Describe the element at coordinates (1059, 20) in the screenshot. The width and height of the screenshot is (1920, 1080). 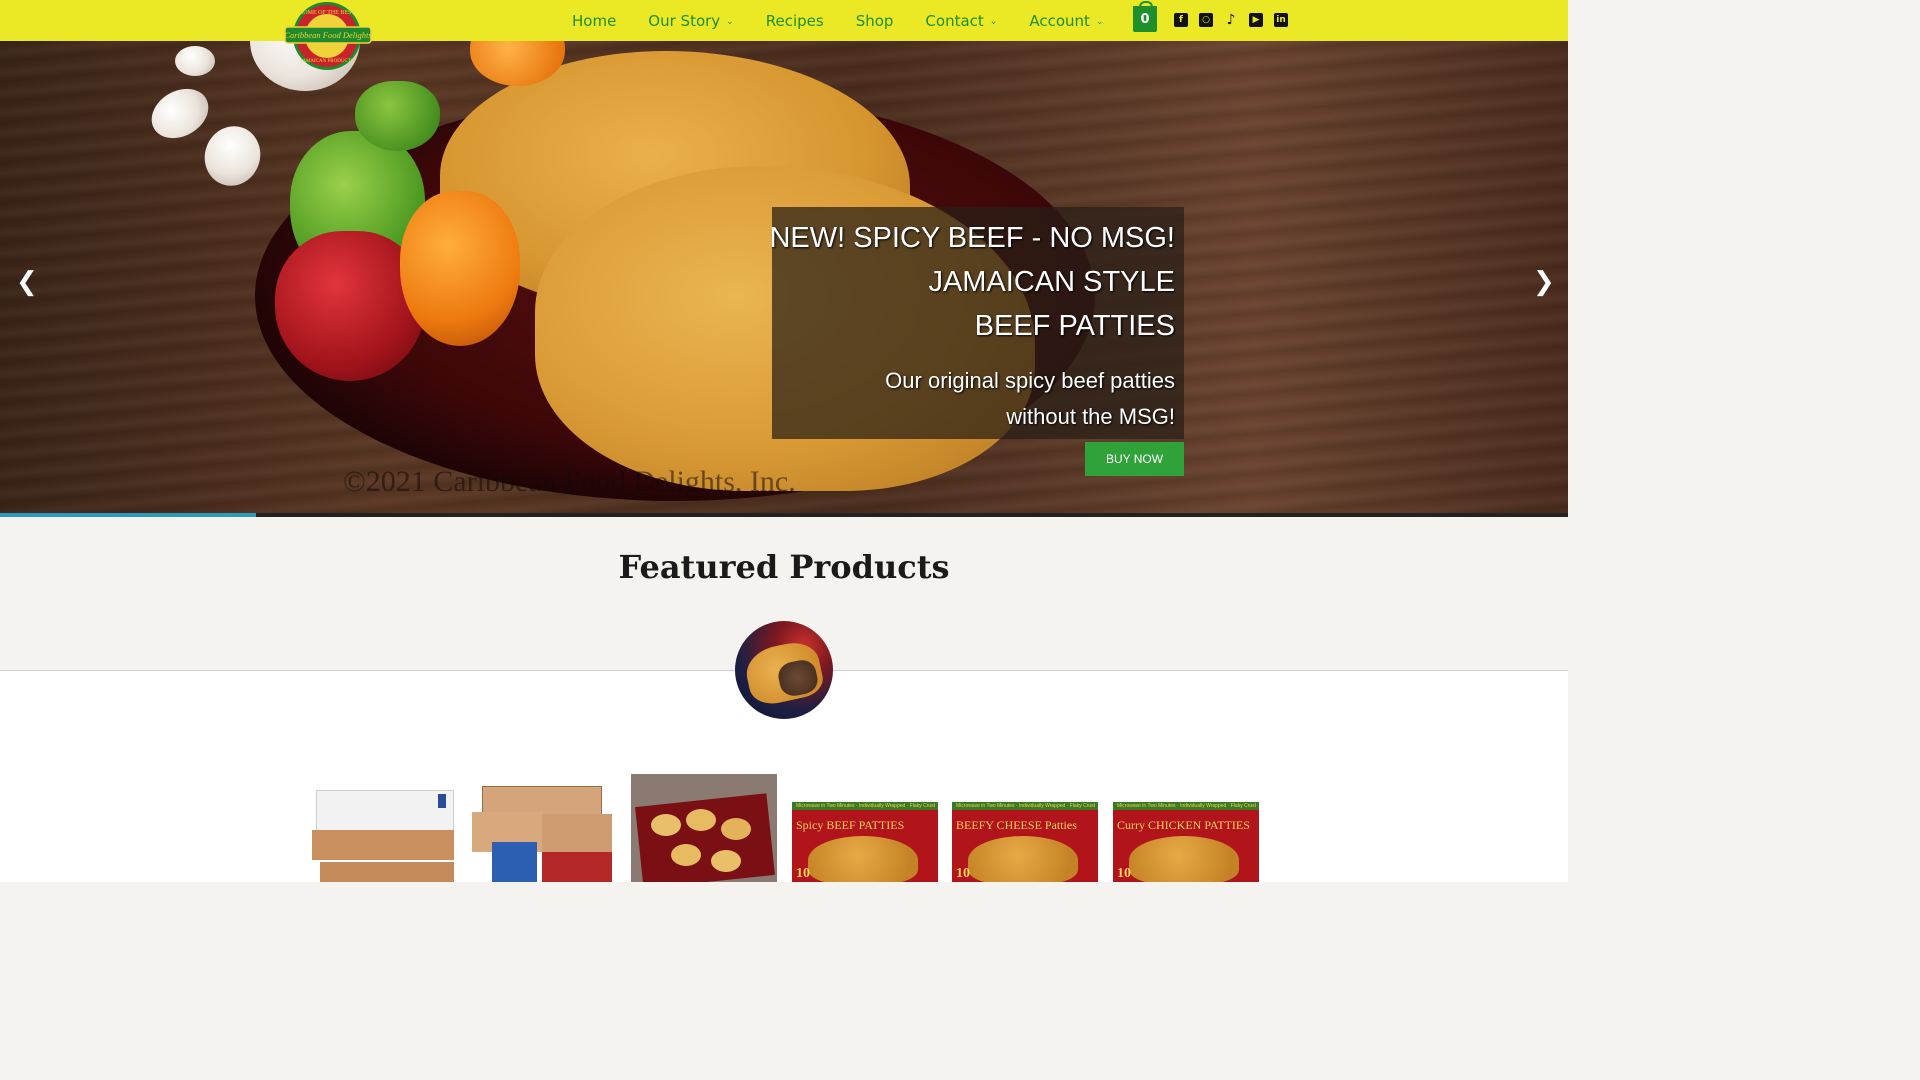
I see `nav-account-label: Account` at that location.